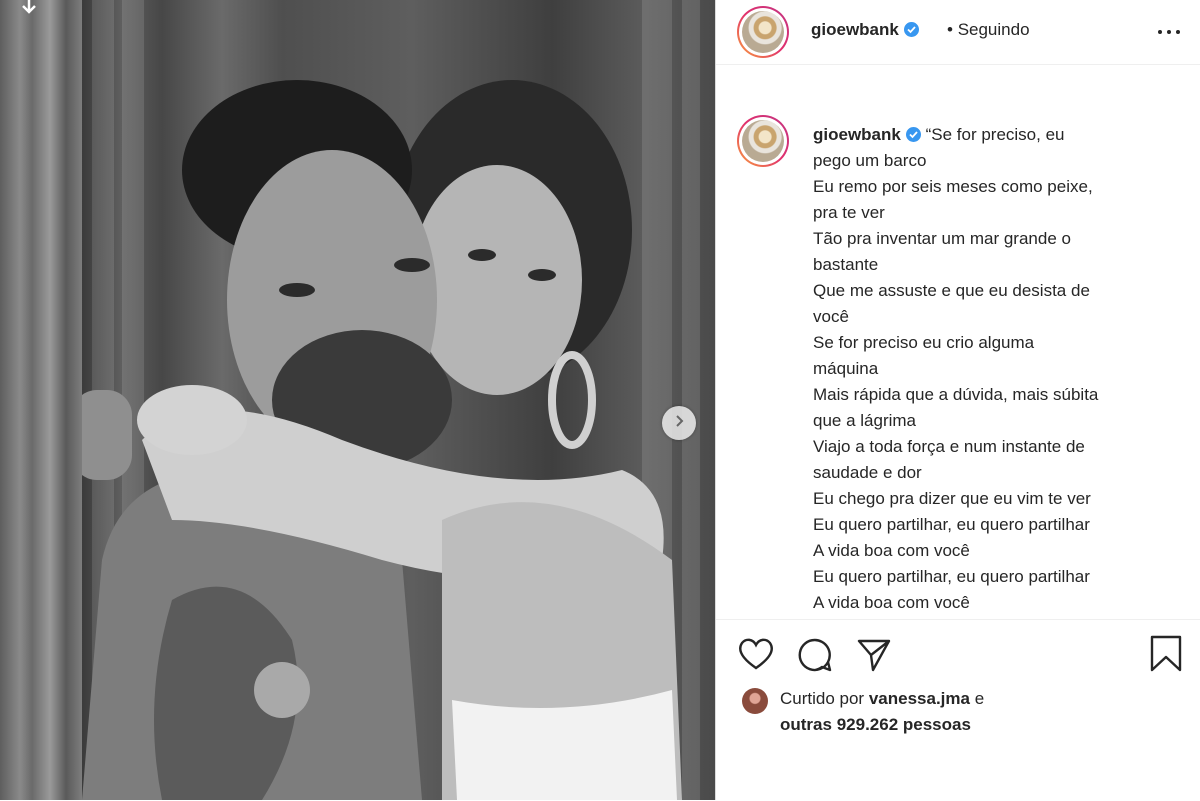  I want to click on caption-line: você, so click(831, 316).